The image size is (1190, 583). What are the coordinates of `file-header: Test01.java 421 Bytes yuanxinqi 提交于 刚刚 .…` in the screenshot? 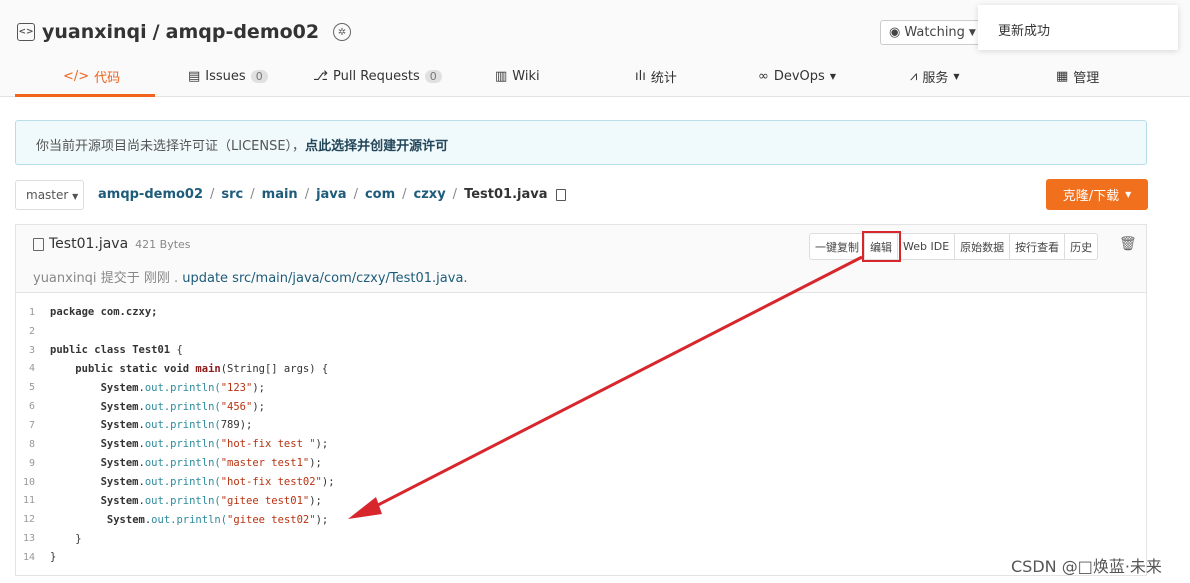 It's located at (581, 259).